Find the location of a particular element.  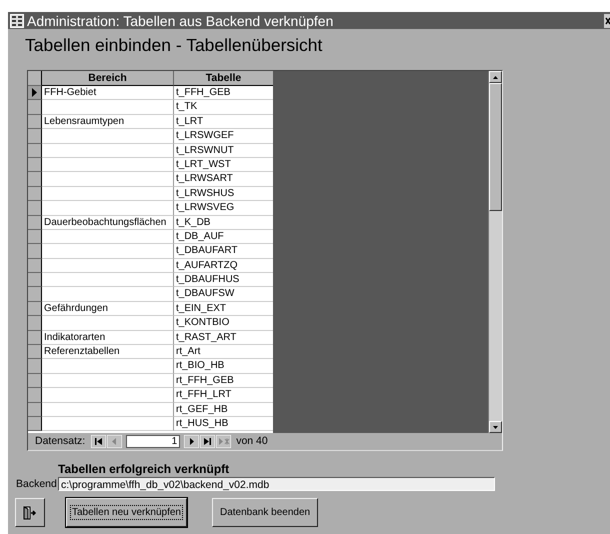

scroll-down-icon is located at coordinates (495, 427).